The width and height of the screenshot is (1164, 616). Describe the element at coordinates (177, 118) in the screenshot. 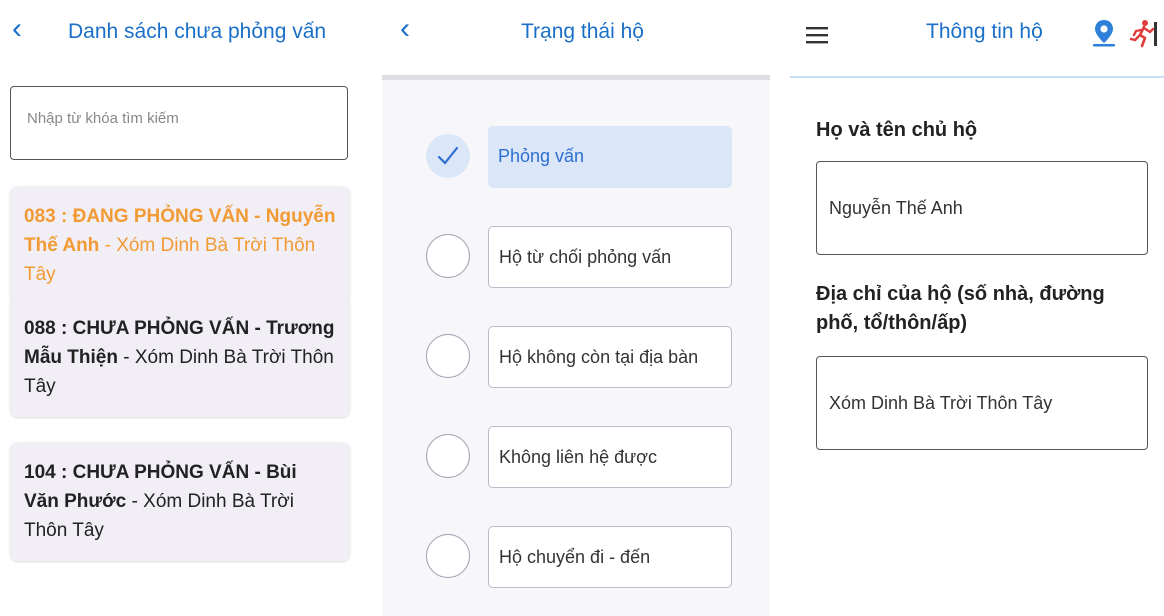

I see `search-input` at that location.